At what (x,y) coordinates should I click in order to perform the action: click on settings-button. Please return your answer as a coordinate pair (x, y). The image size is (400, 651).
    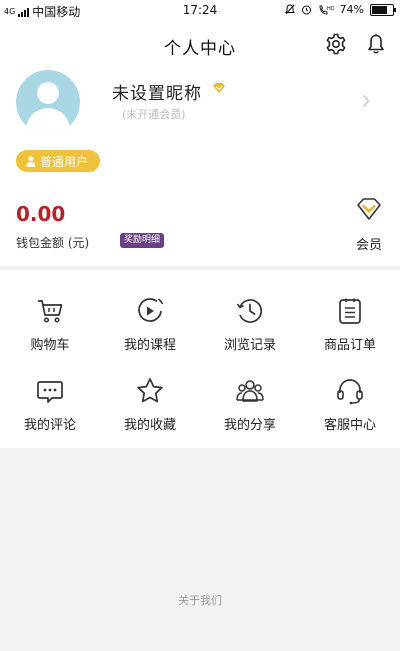
    Looking at the image, I should click on (336, 44).